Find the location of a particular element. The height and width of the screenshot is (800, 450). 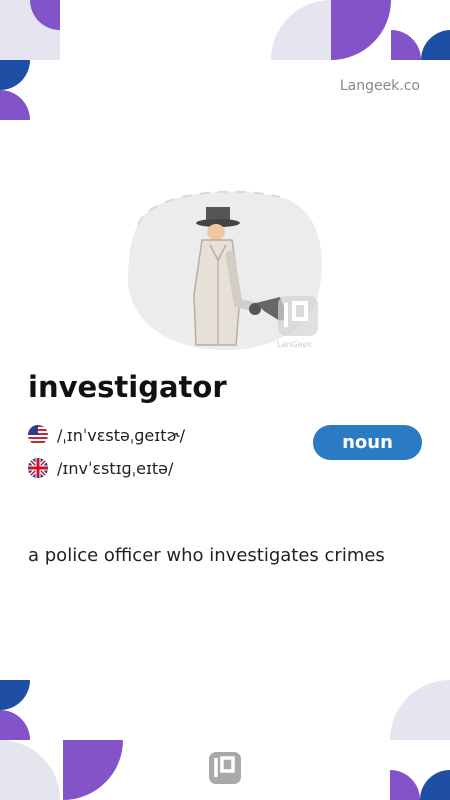

watermark-text: LanGeek is located at coordinates (294, 344).